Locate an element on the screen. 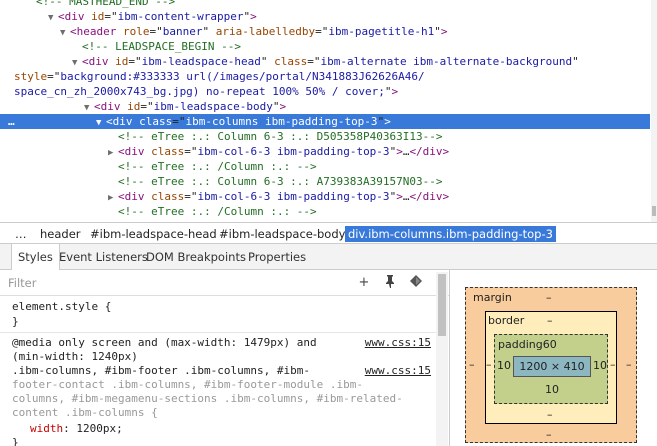 Image resolution: width=657 pixels, height=446 pixels. styles-filter-input is located at coordinates (158, 283).